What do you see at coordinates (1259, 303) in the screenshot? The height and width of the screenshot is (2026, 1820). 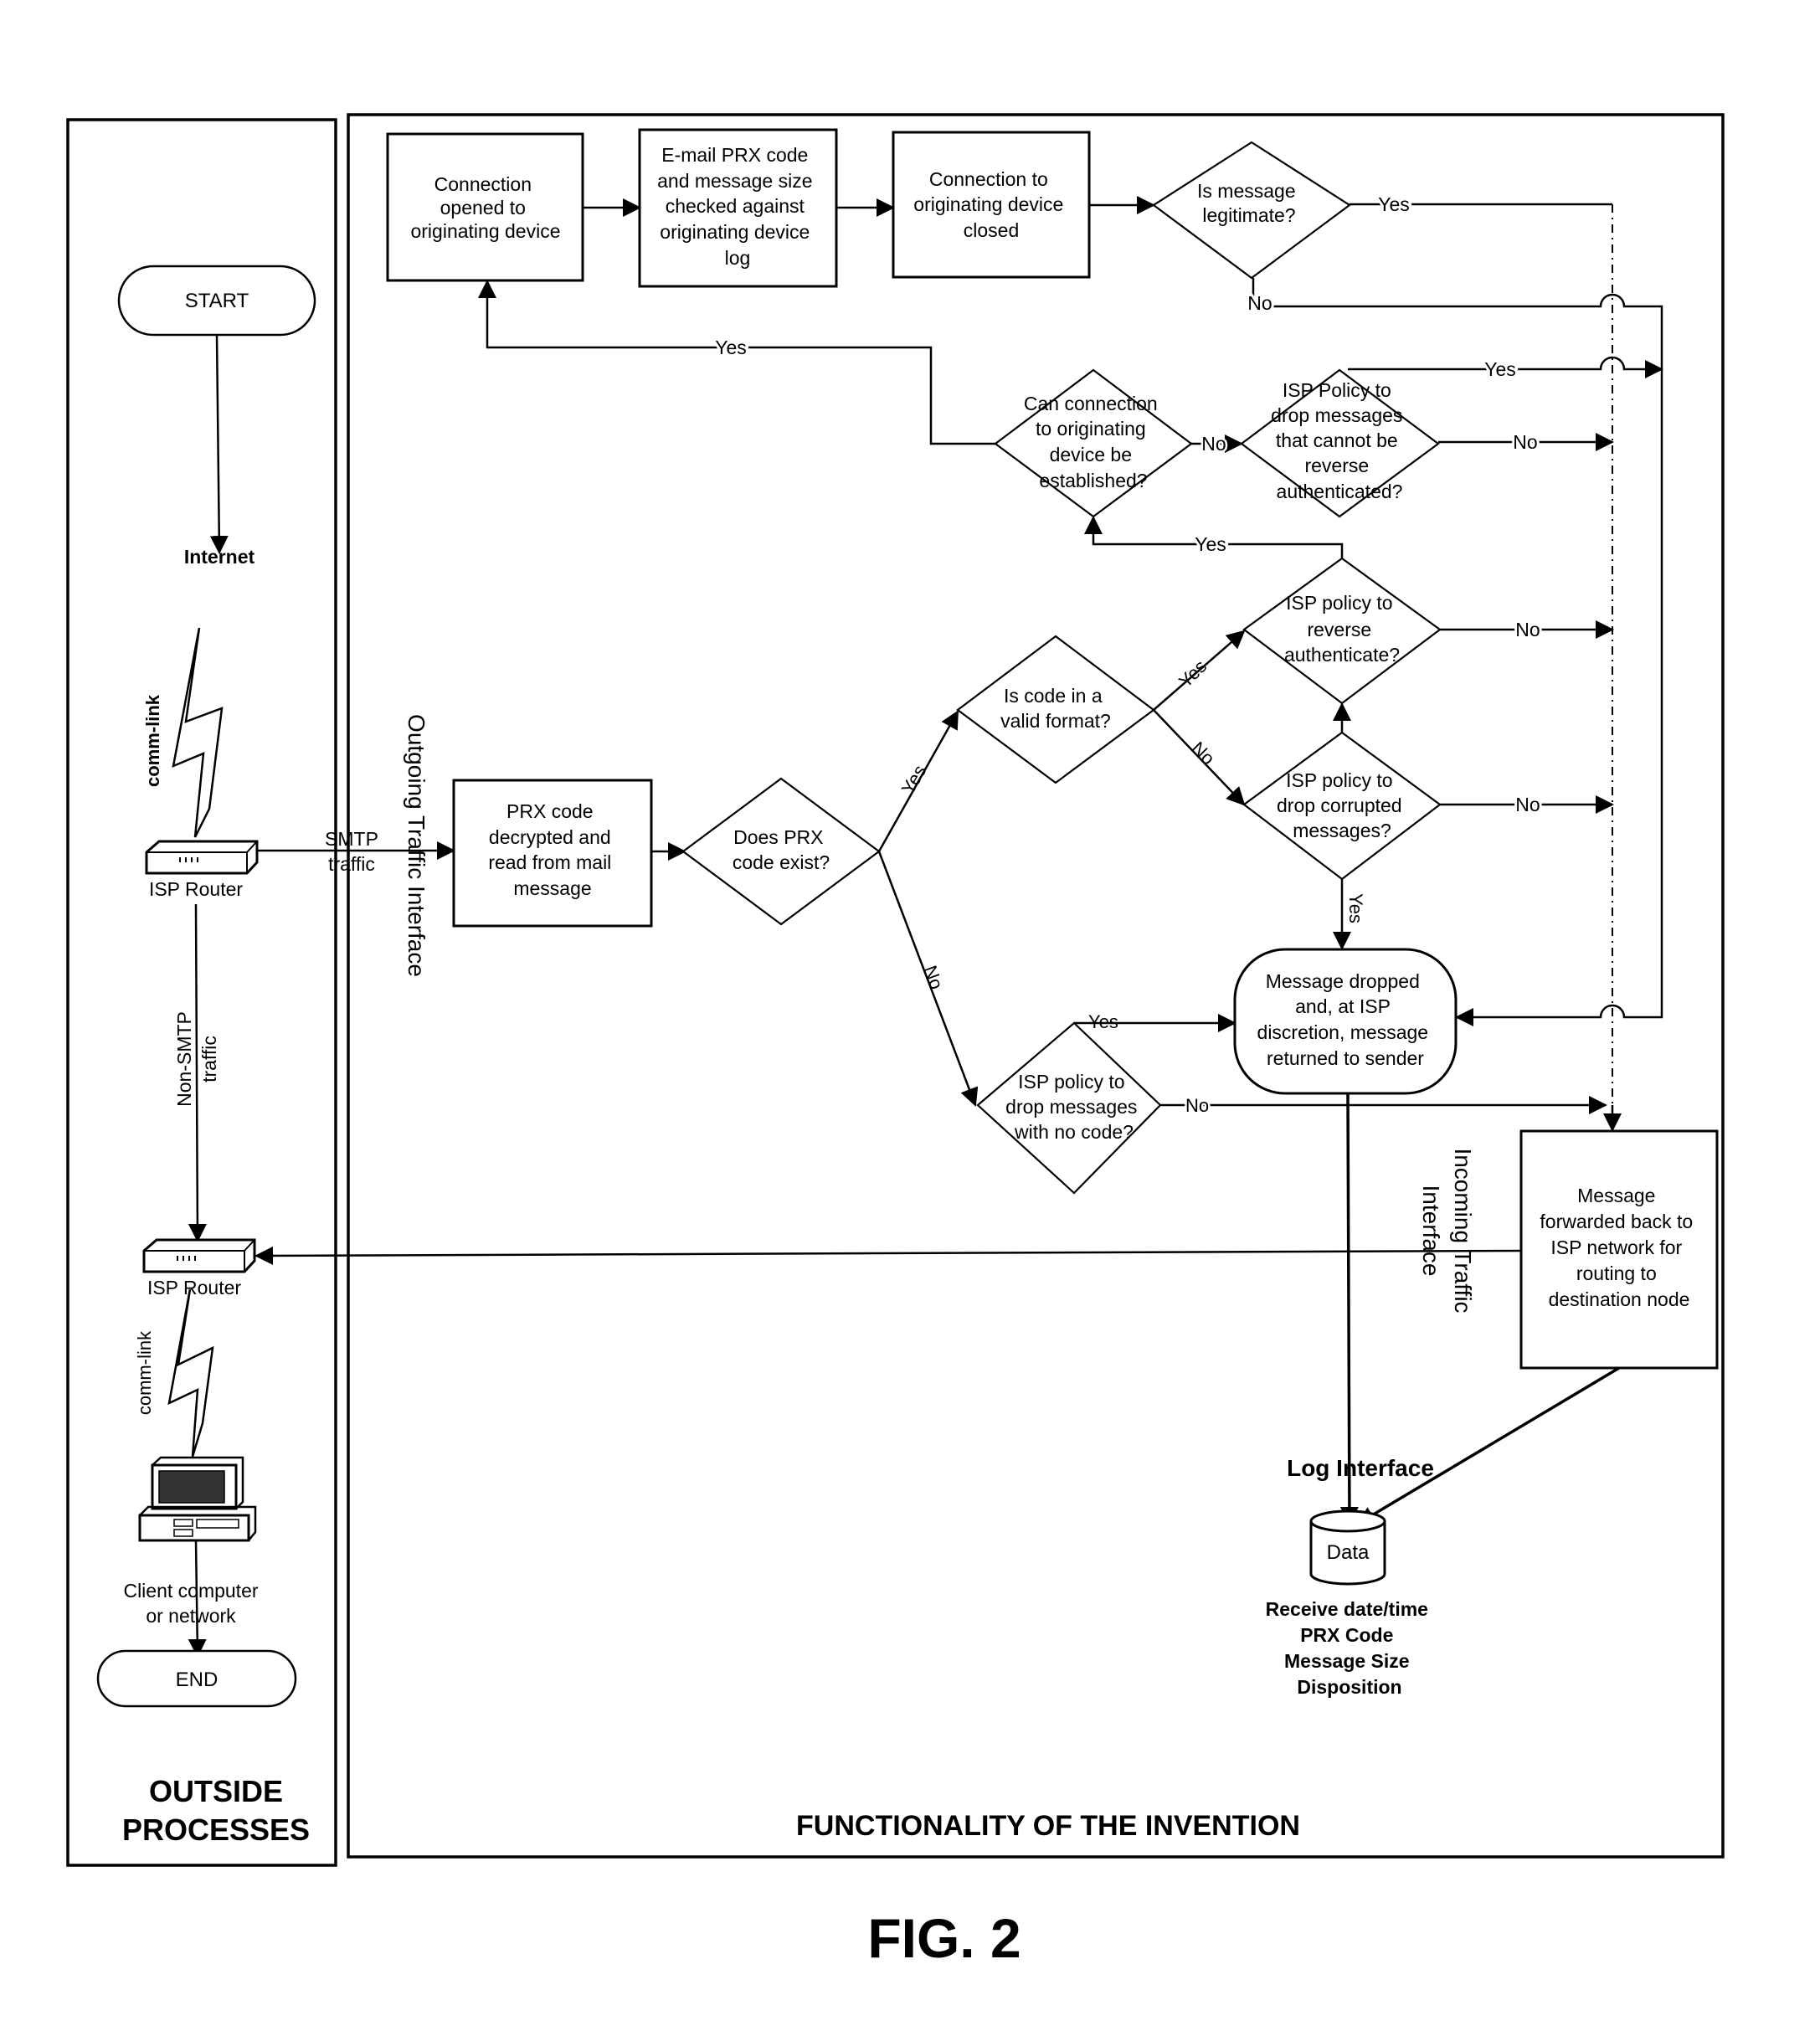 I see `legit-no-label: No` at bounding box center [1259, 303].